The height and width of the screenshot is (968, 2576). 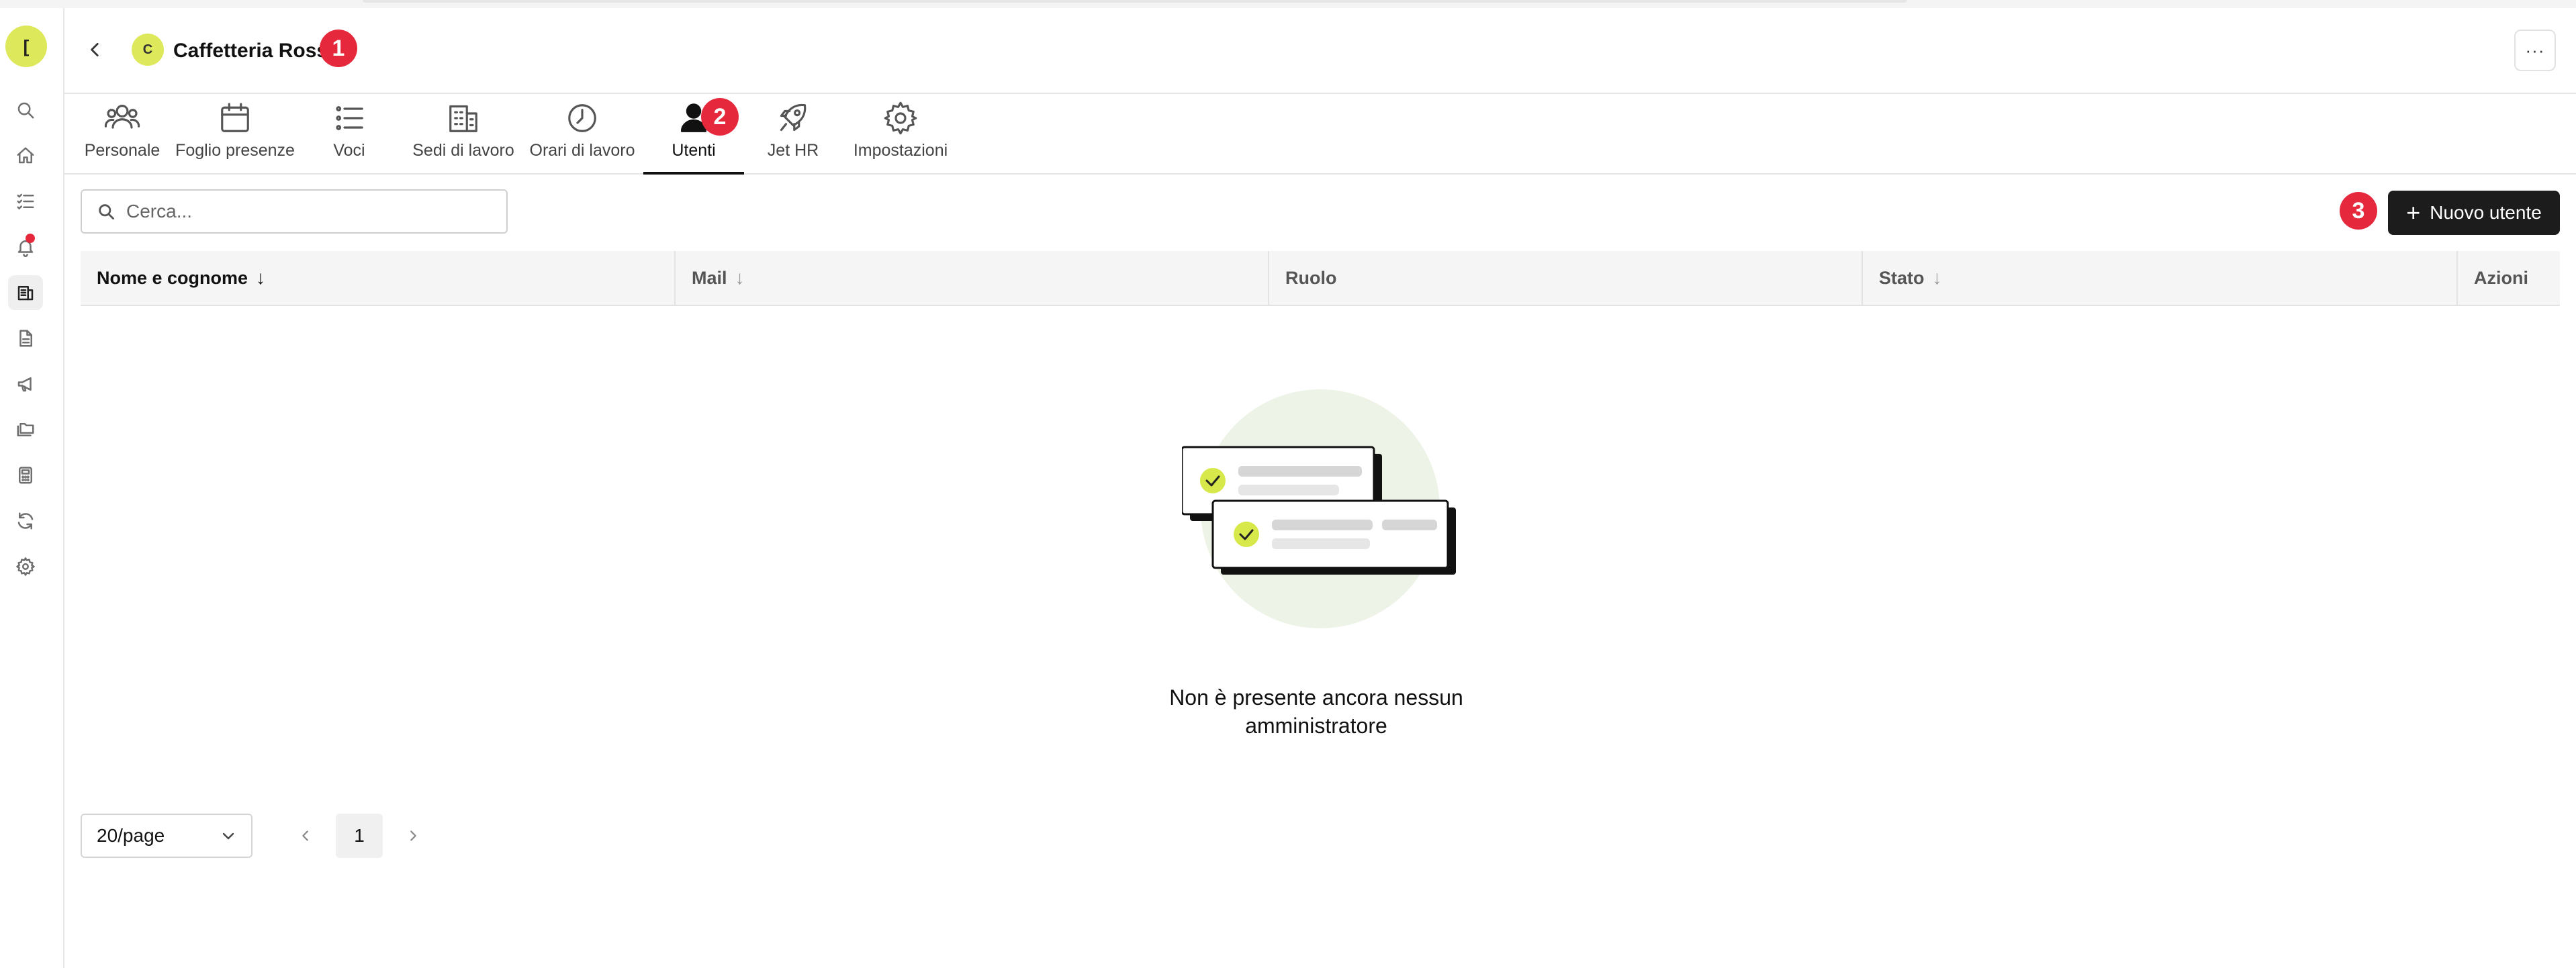 I want to click on annotation-badge-3: 3, so click(x=2358, y=211).